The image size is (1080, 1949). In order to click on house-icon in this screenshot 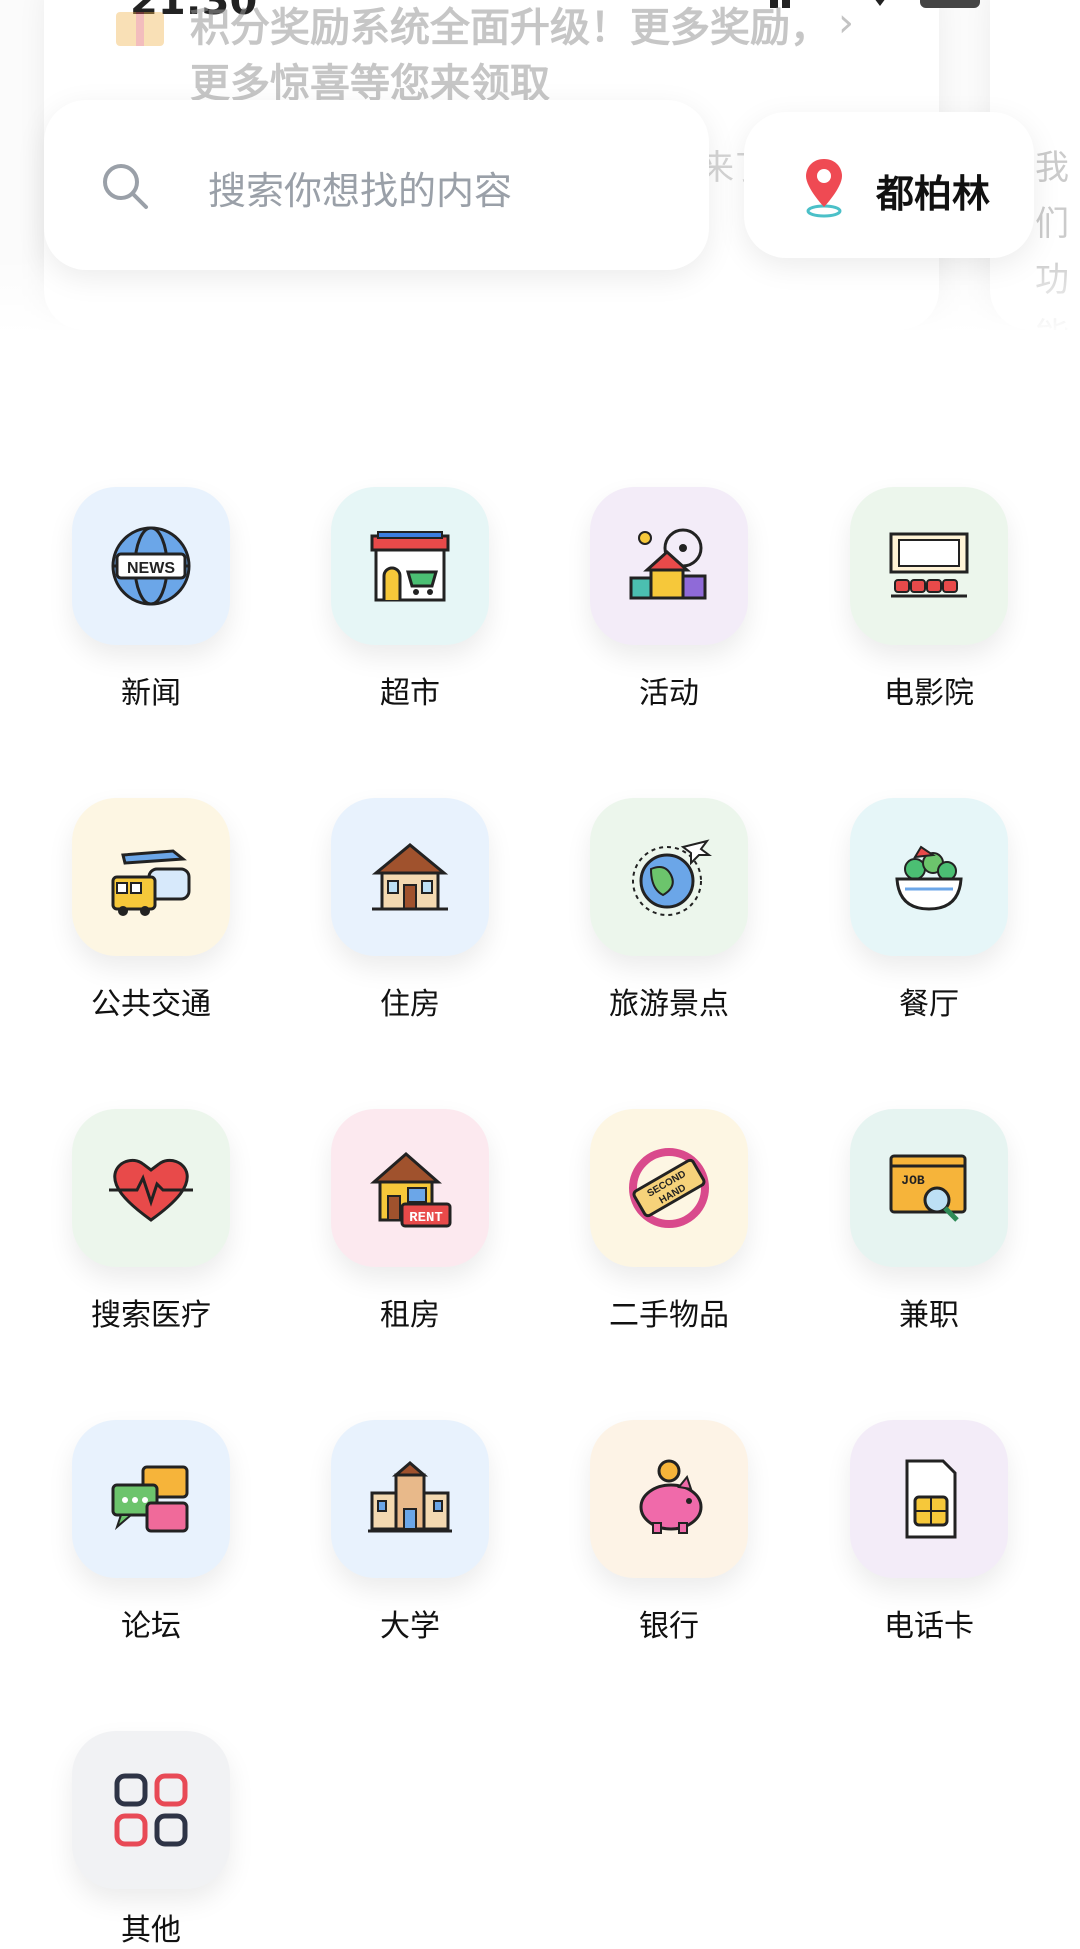, I will do `click(410, 877)`.